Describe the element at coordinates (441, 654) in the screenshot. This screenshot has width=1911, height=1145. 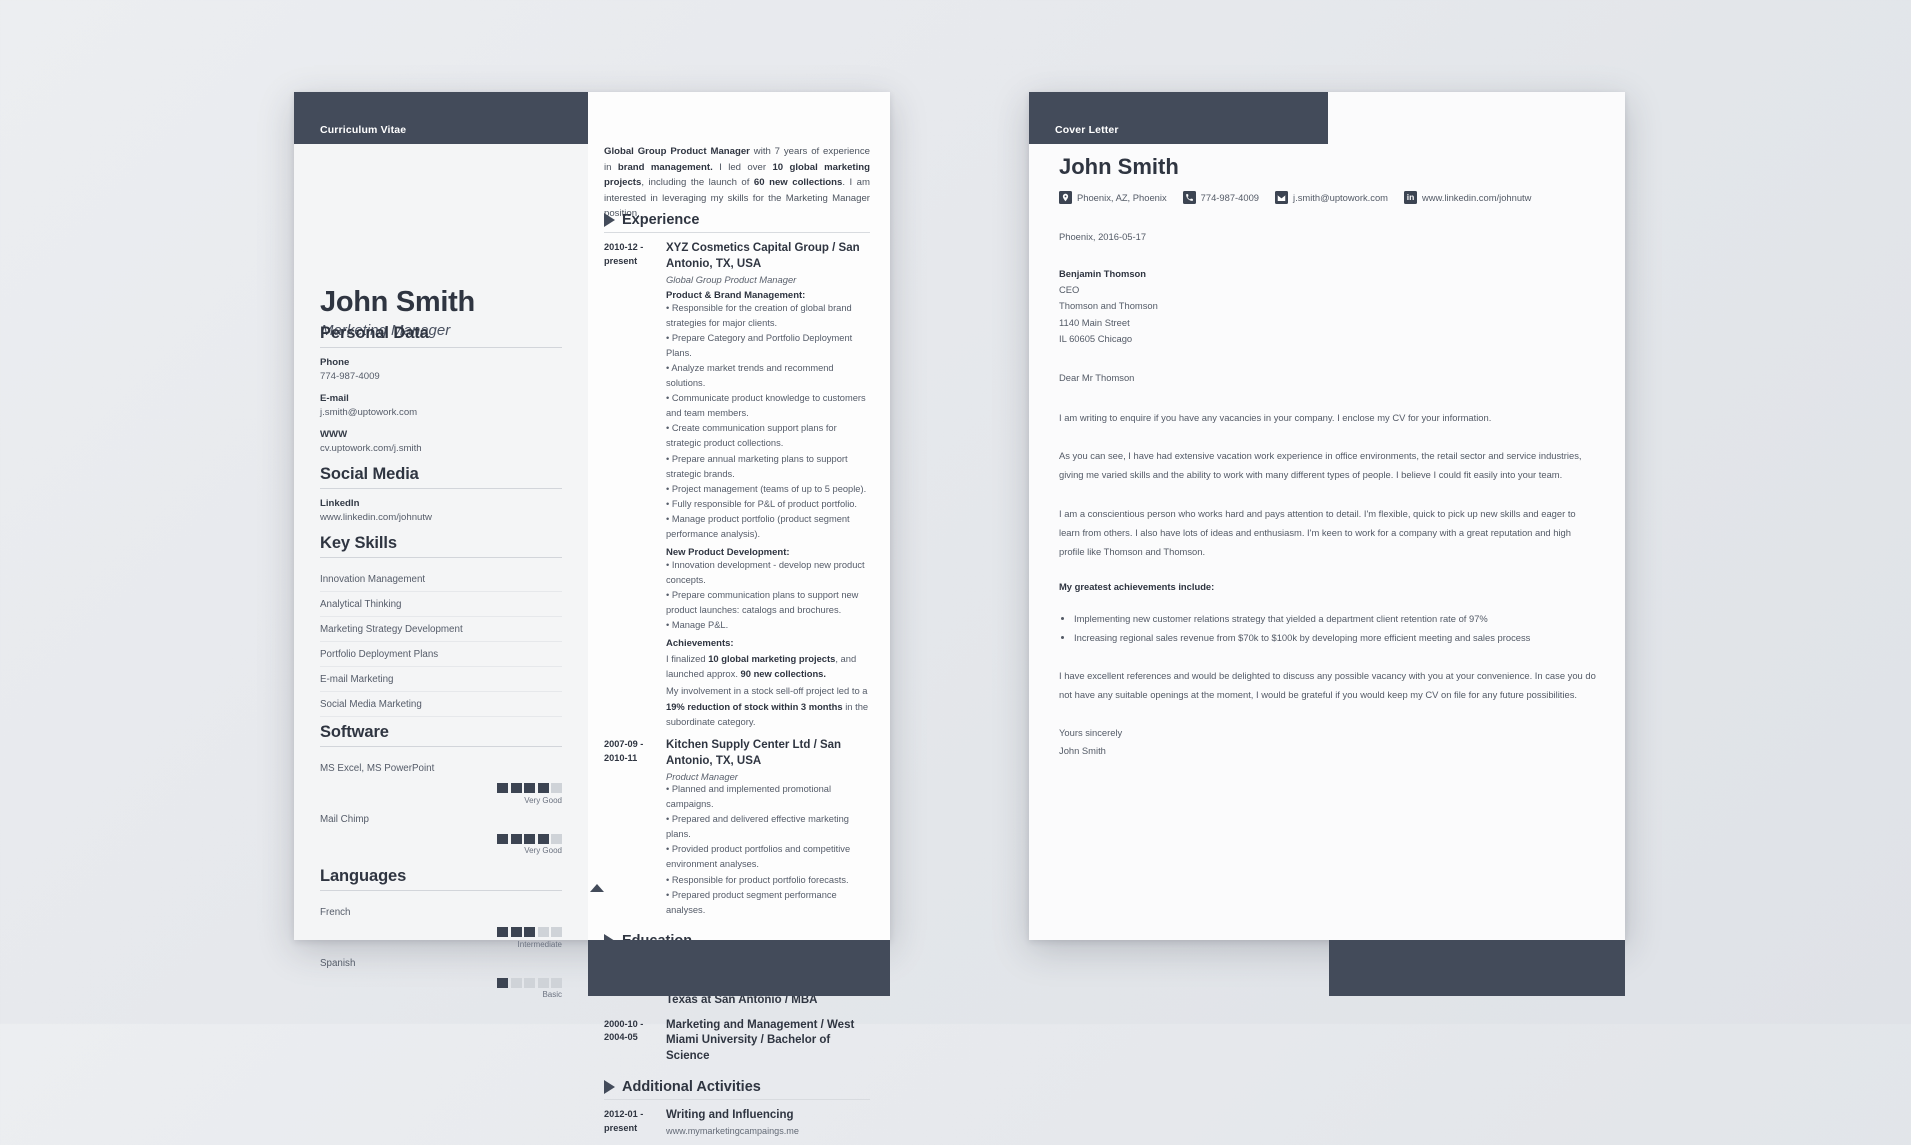
I see `skill-item: Portfolio Deployment Plans` at that location.